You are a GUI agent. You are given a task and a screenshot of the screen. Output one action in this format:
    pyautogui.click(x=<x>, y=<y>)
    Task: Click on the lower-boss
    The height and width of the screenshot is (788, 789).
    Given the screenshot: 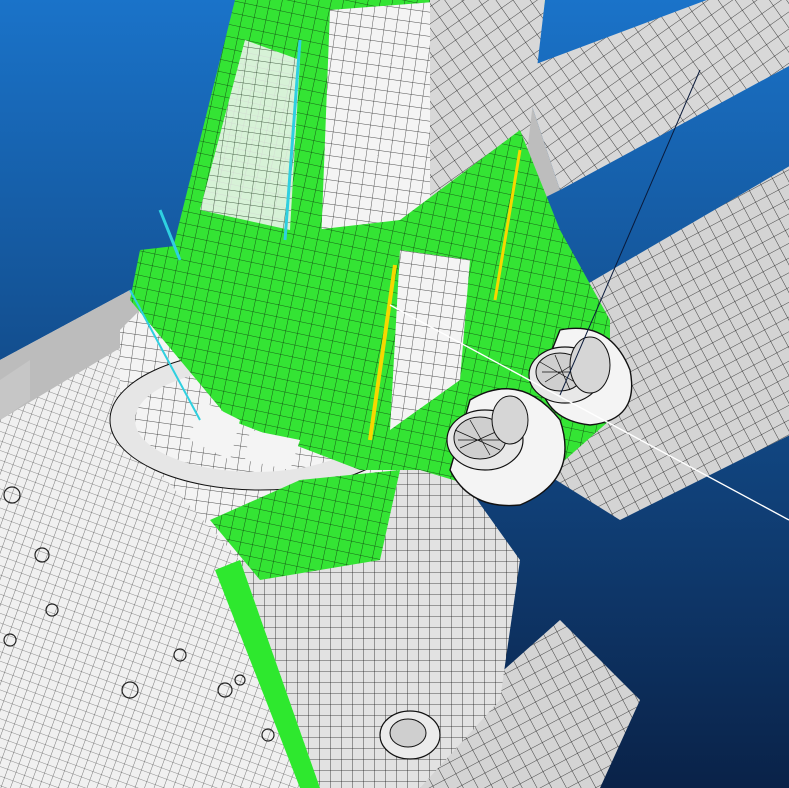 What is the action you would take?
    pyautogui.click(x=410, y=735)
    